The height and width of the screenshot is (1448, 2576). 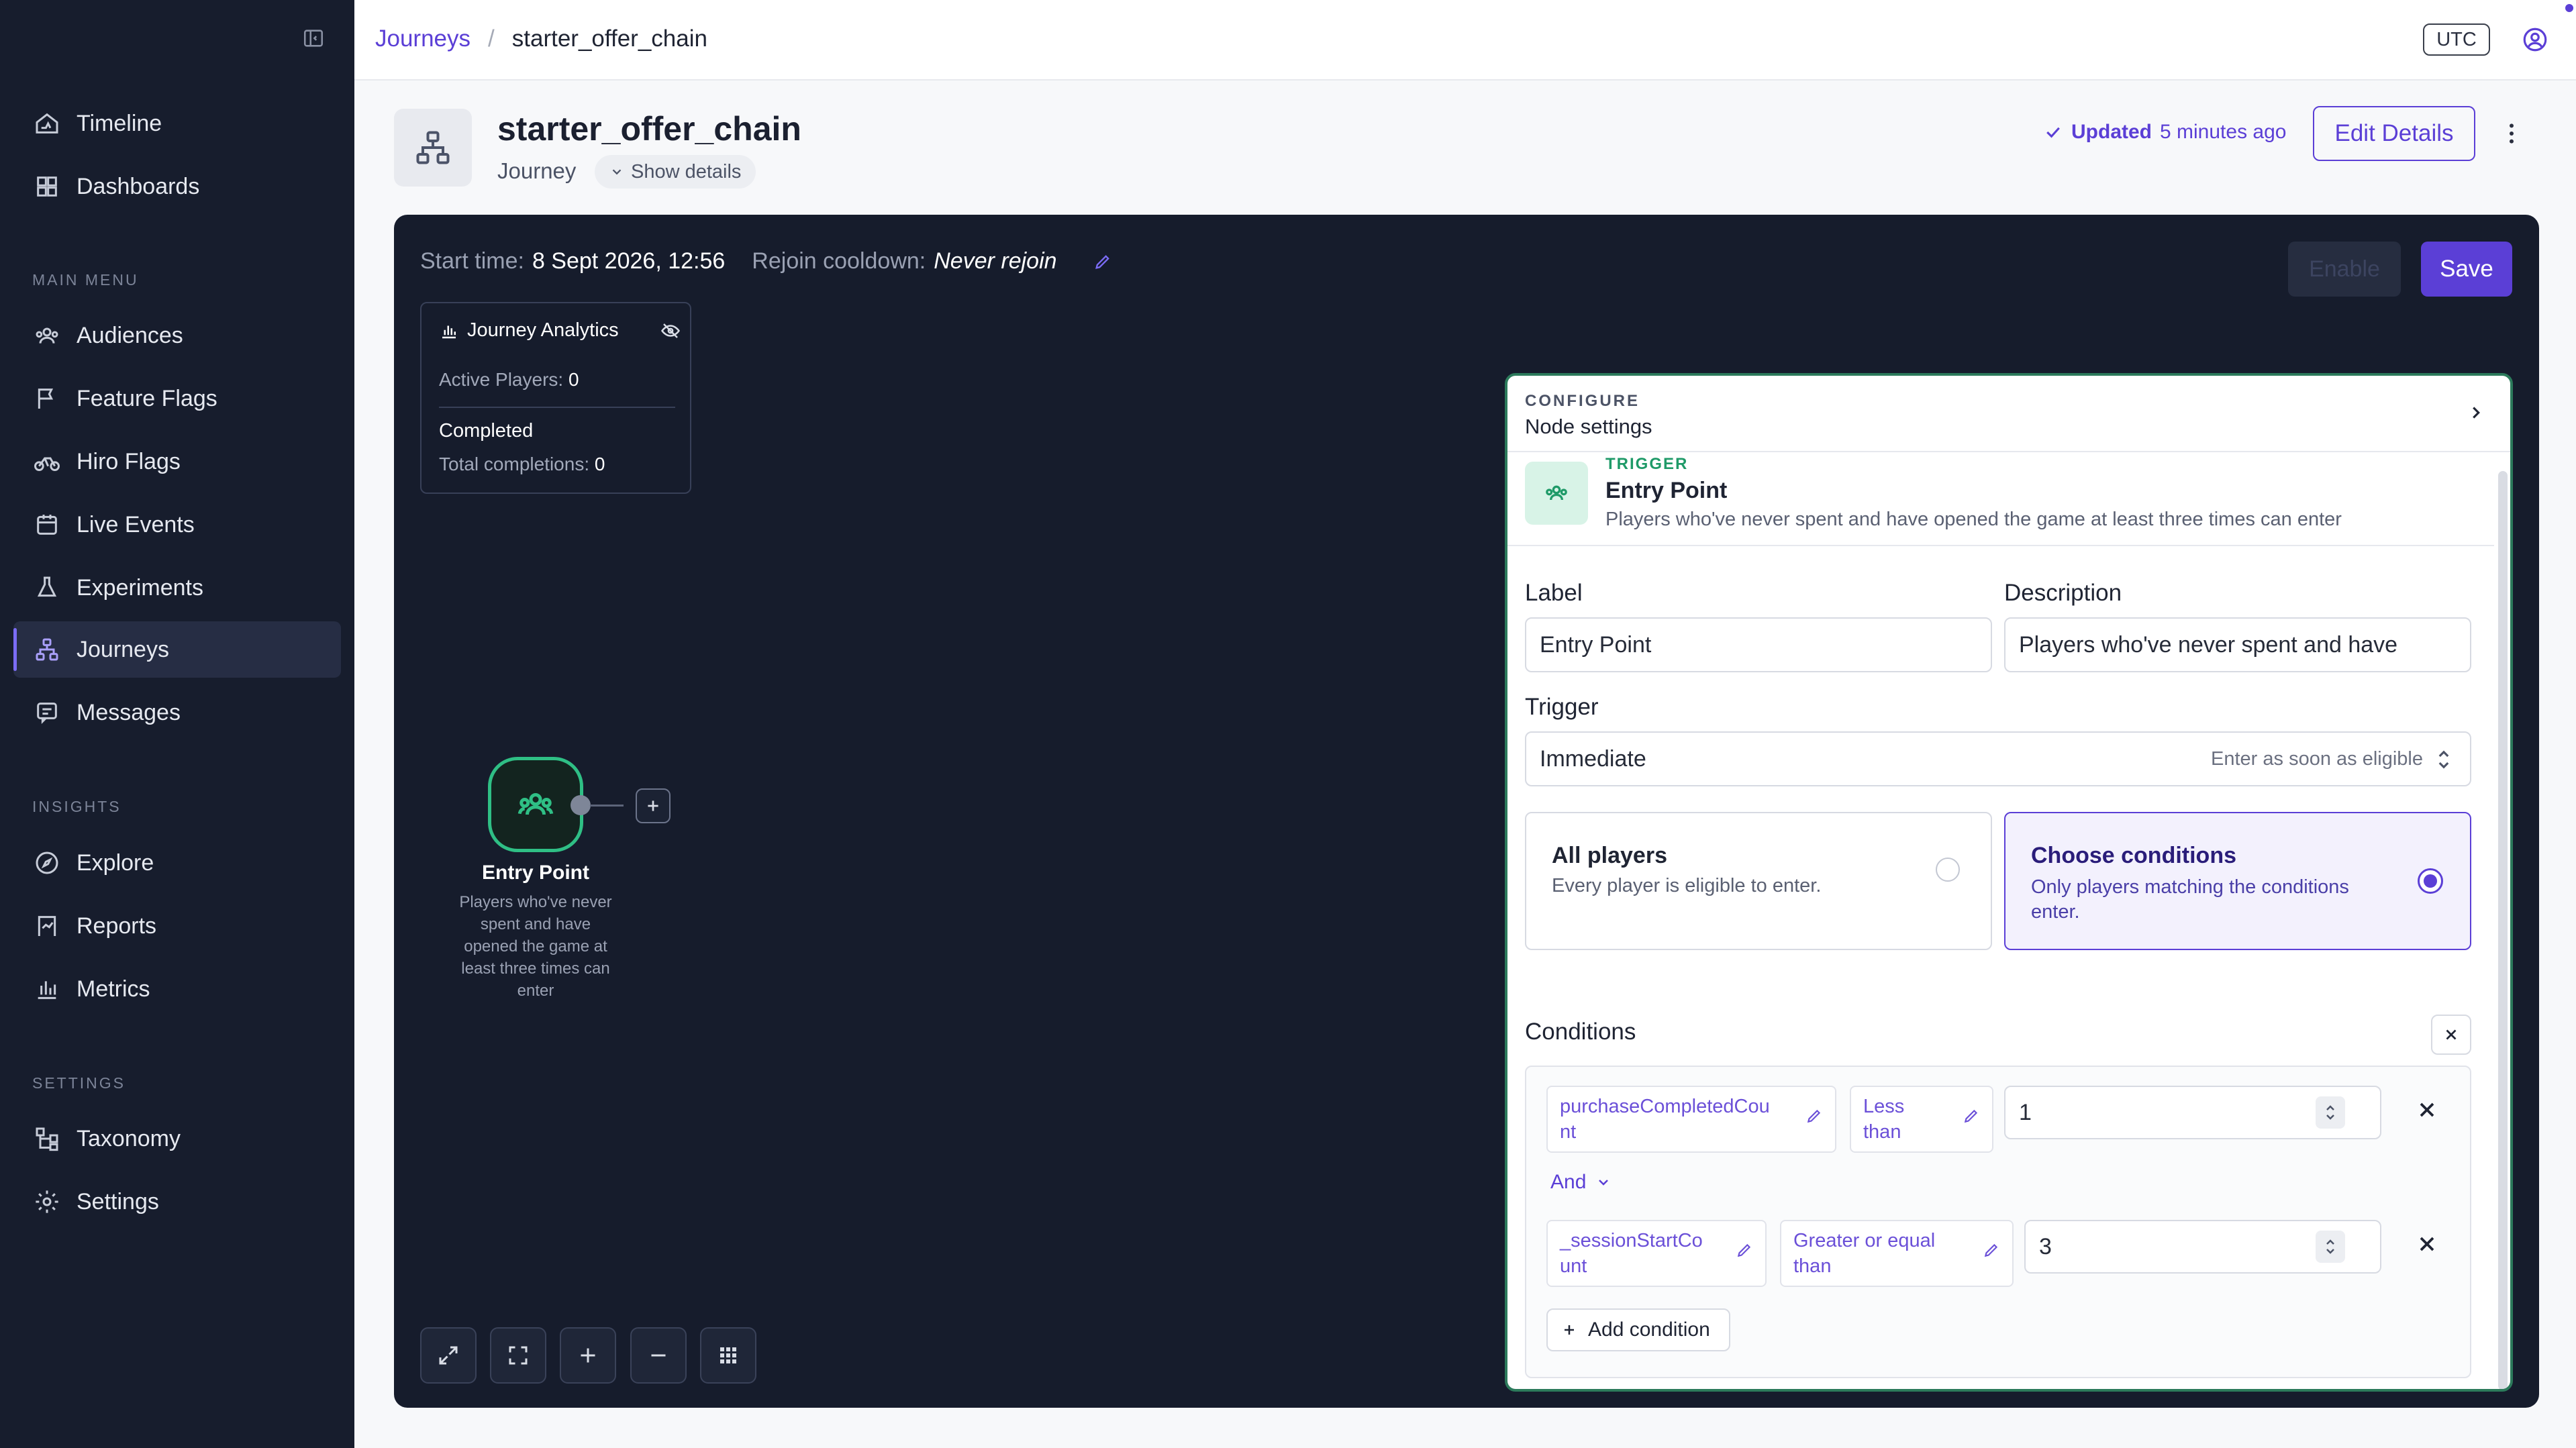 I want to click on trigger-select: Immediate Enter as soon as eligible, so click(x=1998, y=758).